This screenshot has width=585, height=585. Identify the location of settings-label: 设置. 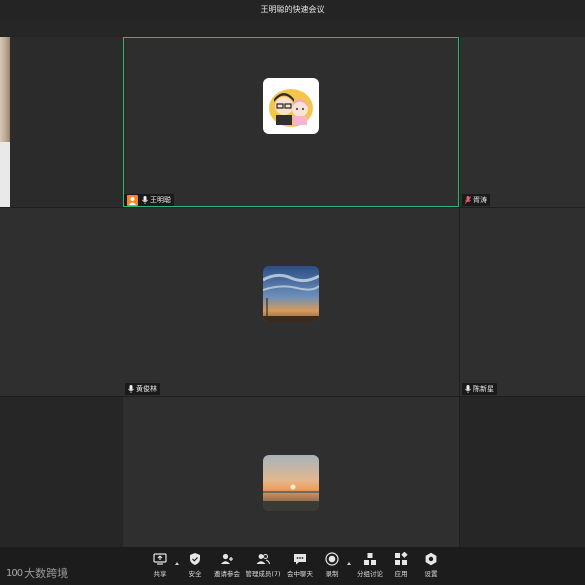
(431, 574).